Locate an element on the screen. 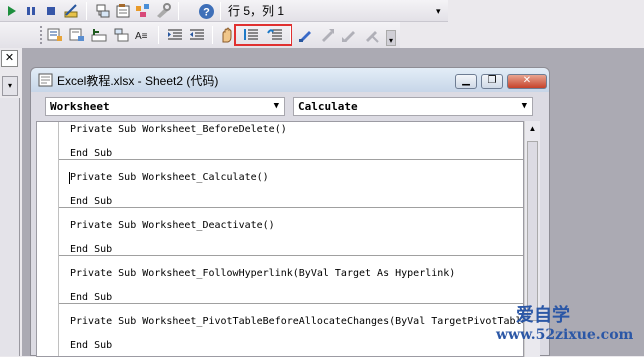 This screenshot has width=644, height=357. scrollbar-thumb is located at coordinates (532, 231).